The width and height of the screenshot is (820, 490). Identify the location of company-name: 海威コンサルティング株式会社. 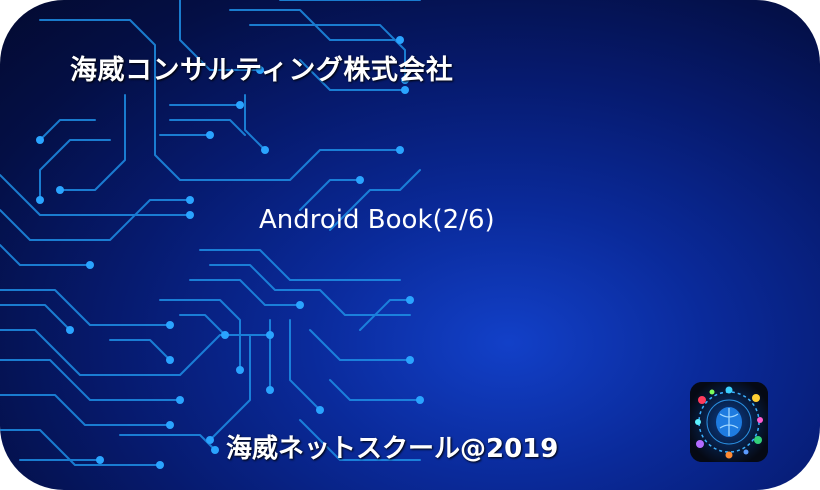
(262, 70).